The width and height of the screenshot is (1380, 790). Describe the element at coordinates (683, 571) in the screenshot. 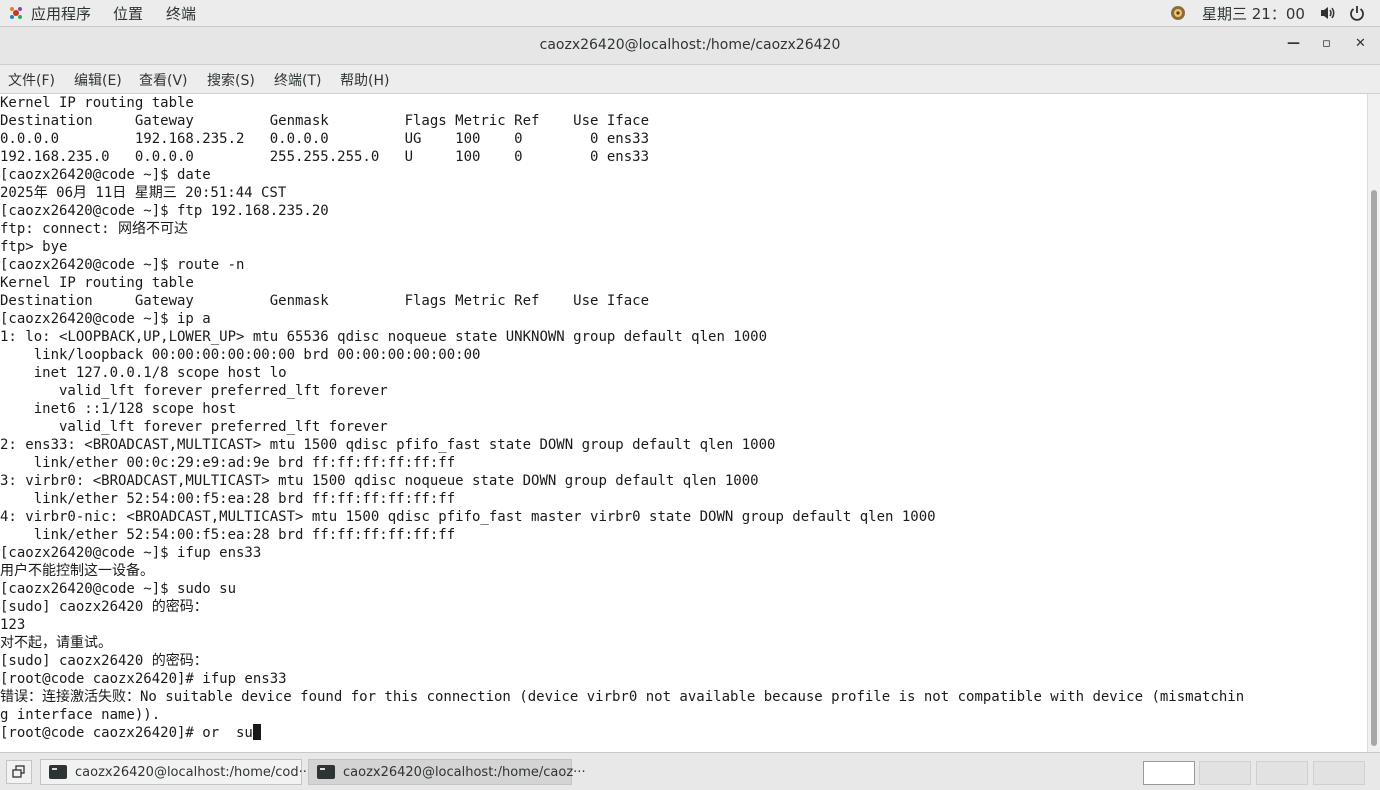

I see `terminal-line: 用户不能控制这一设备。` at that location.